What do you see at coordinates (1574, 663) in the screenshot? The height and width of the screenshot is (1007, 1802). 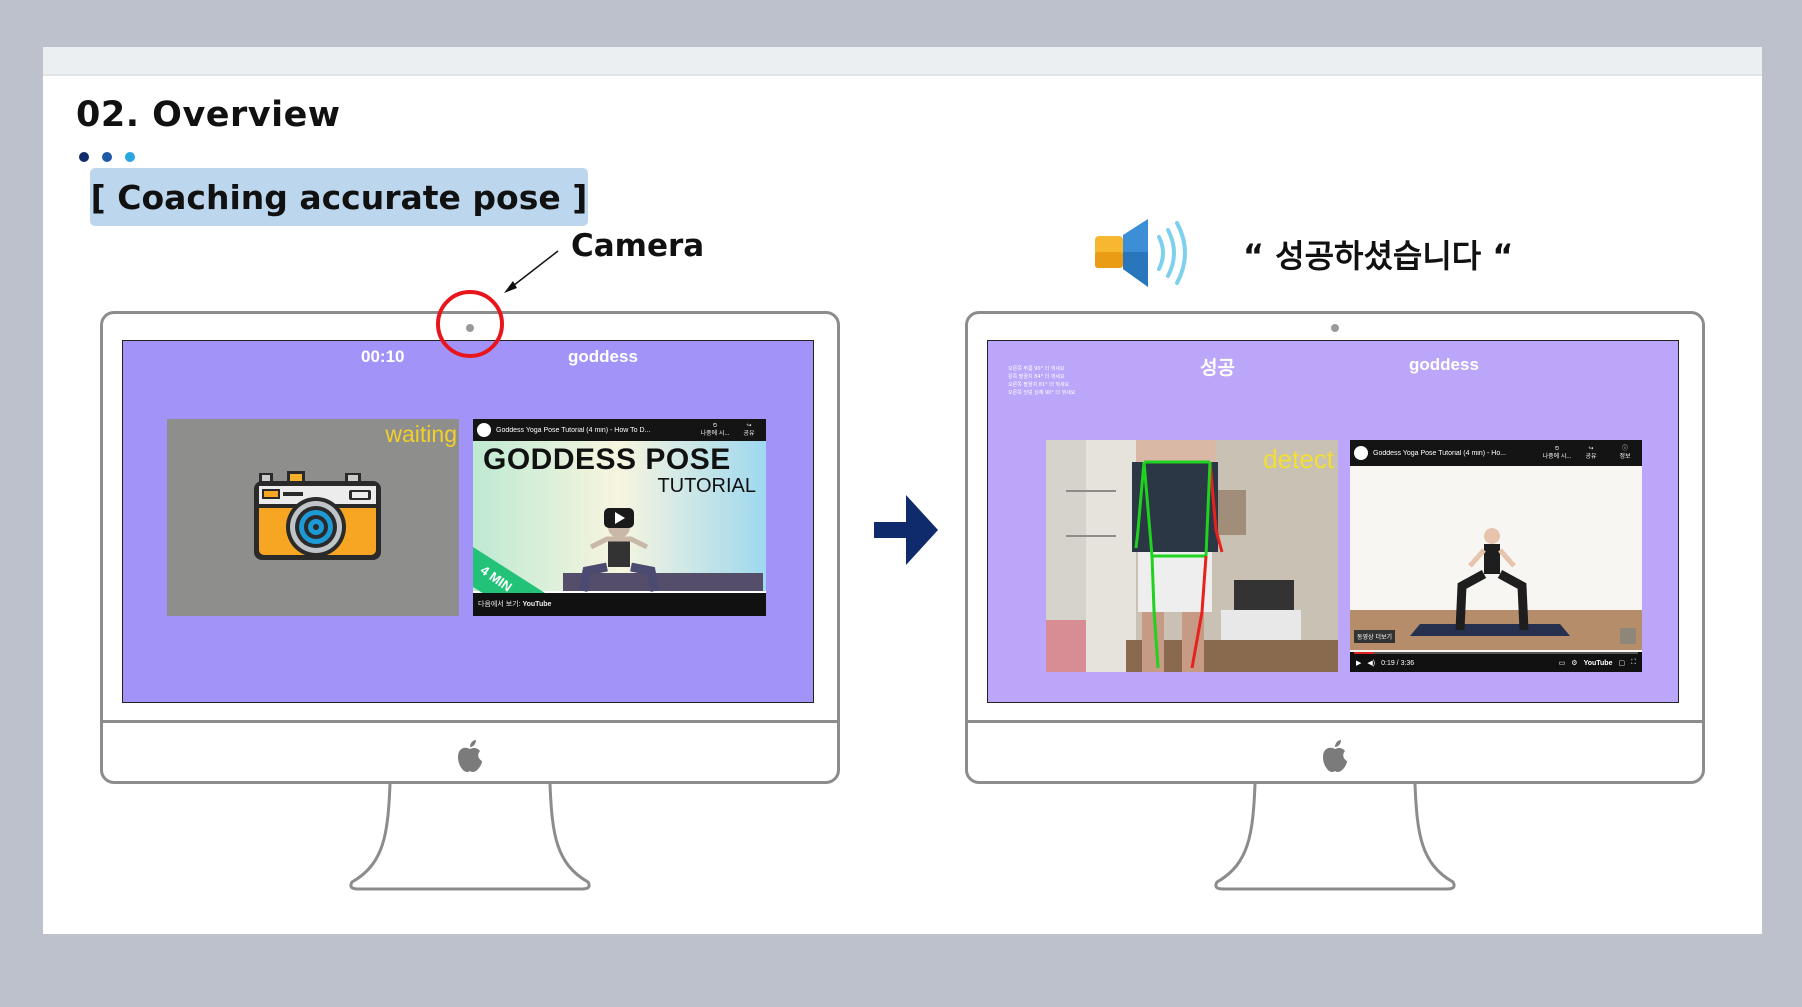 I see `settings-icon: ⚙` at bounding box center [1574, 663].